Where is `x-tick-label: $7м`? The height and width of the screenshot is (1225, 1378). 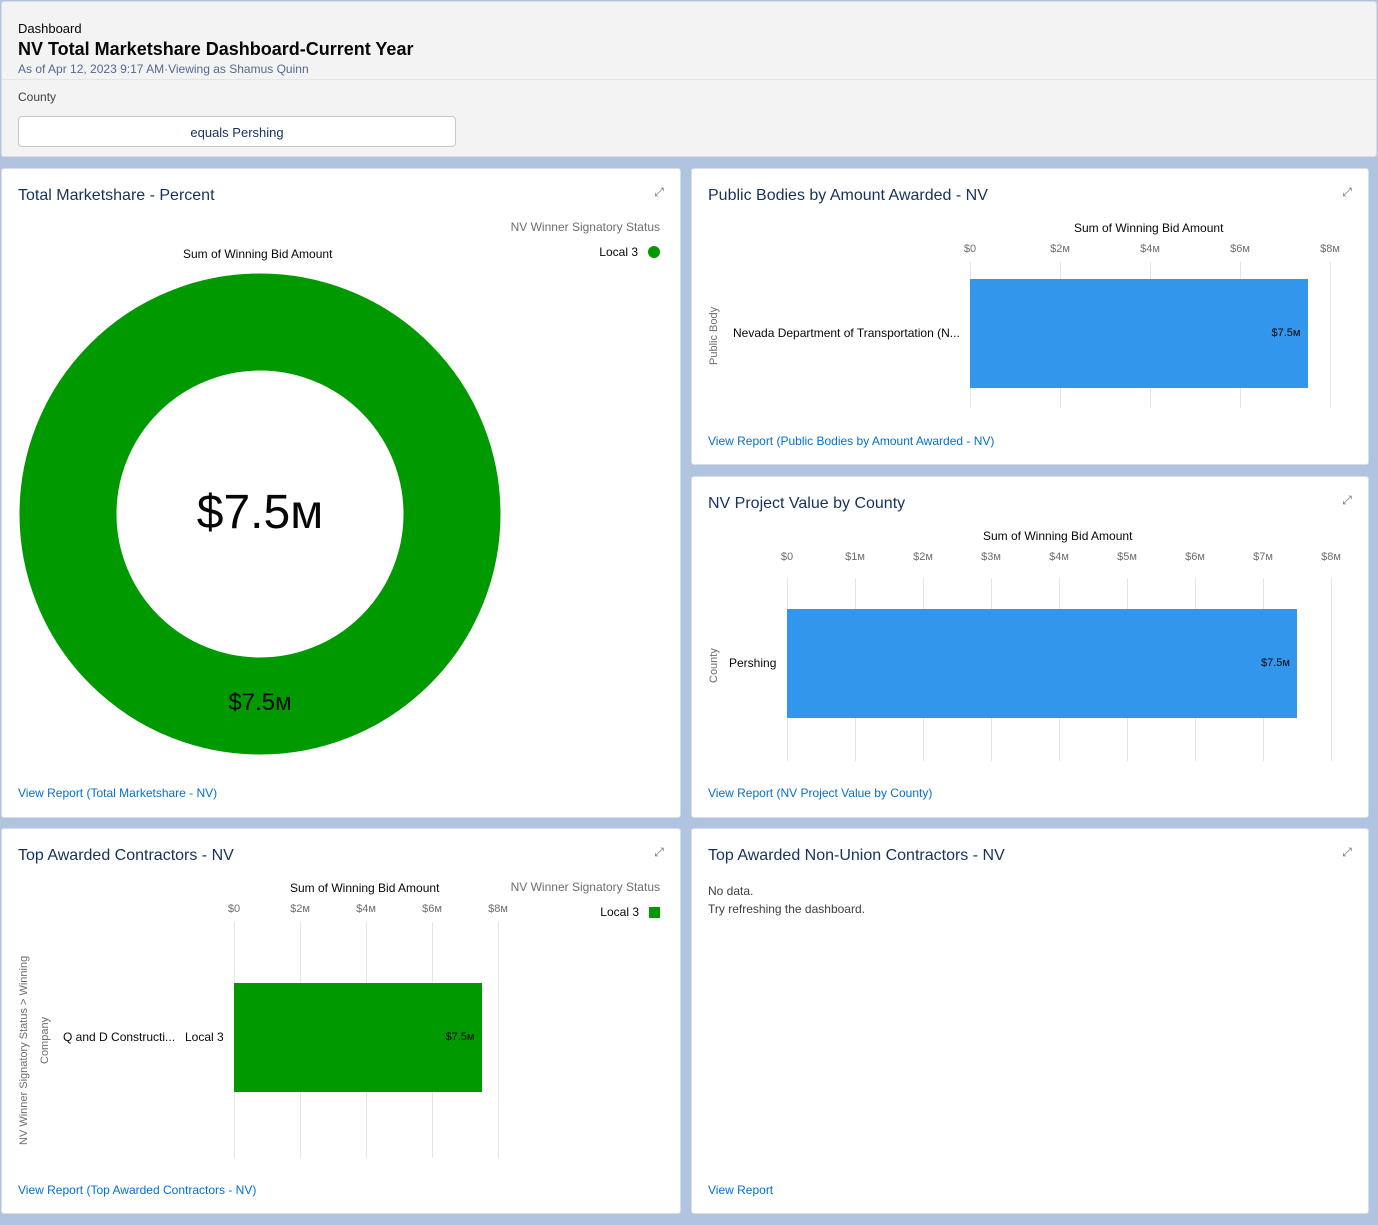
x-tick-label: $7м is located at coordinates (1263, 557).